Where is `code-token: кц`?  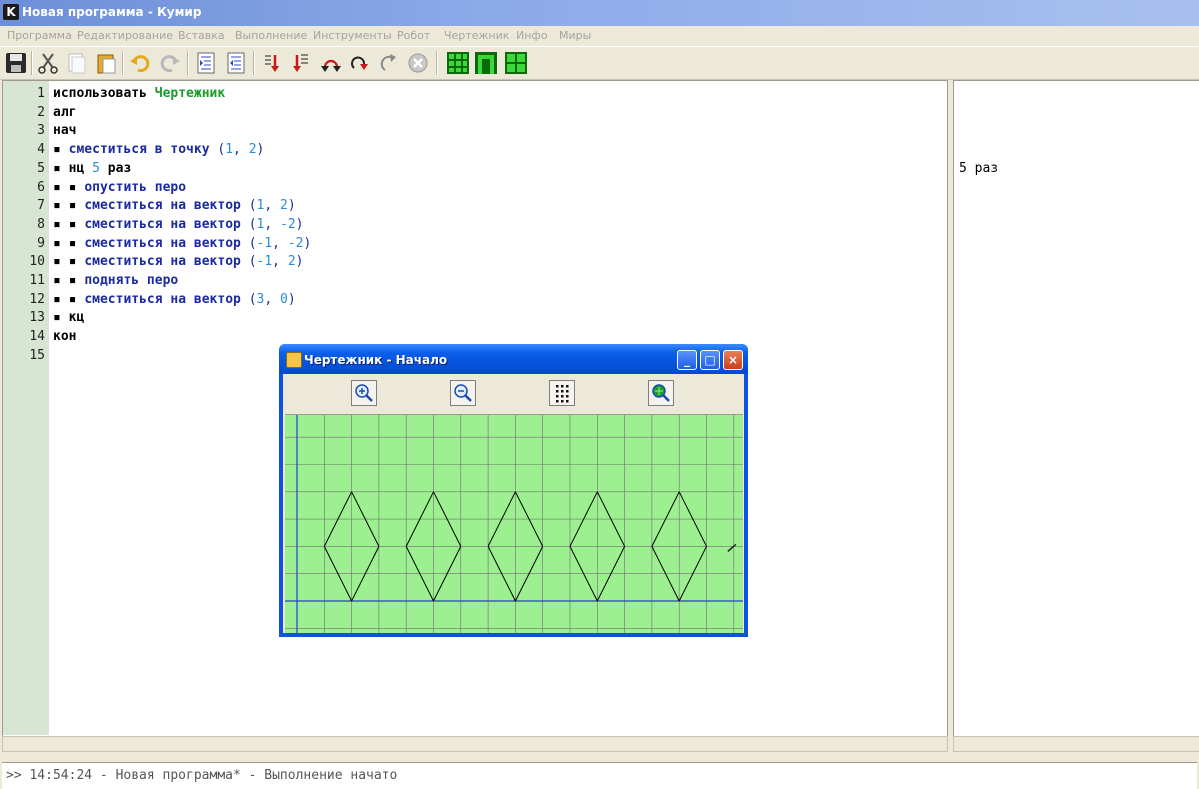
code-token: кц is located at coordinates (76, 318).